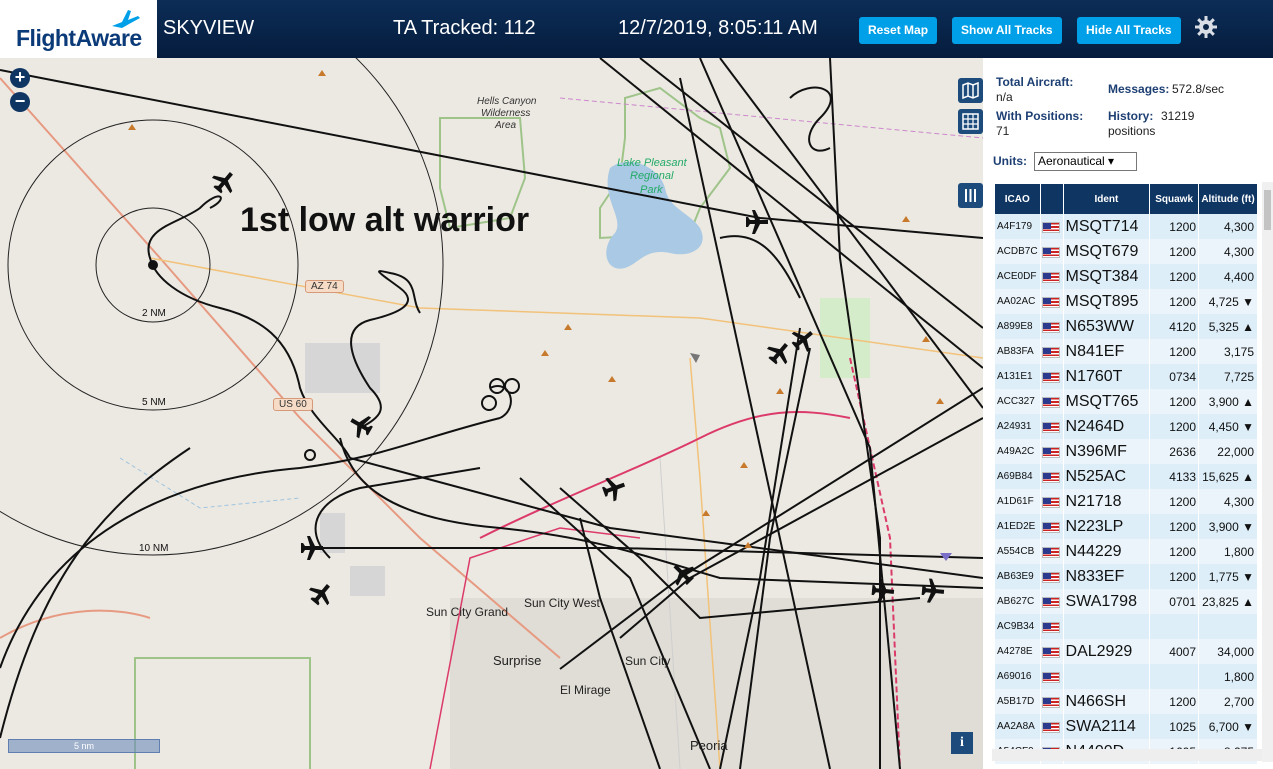 This screenshot has width=1273, height=769. I want to click on flightaware-logo: FlightAware, so click(78, 29).